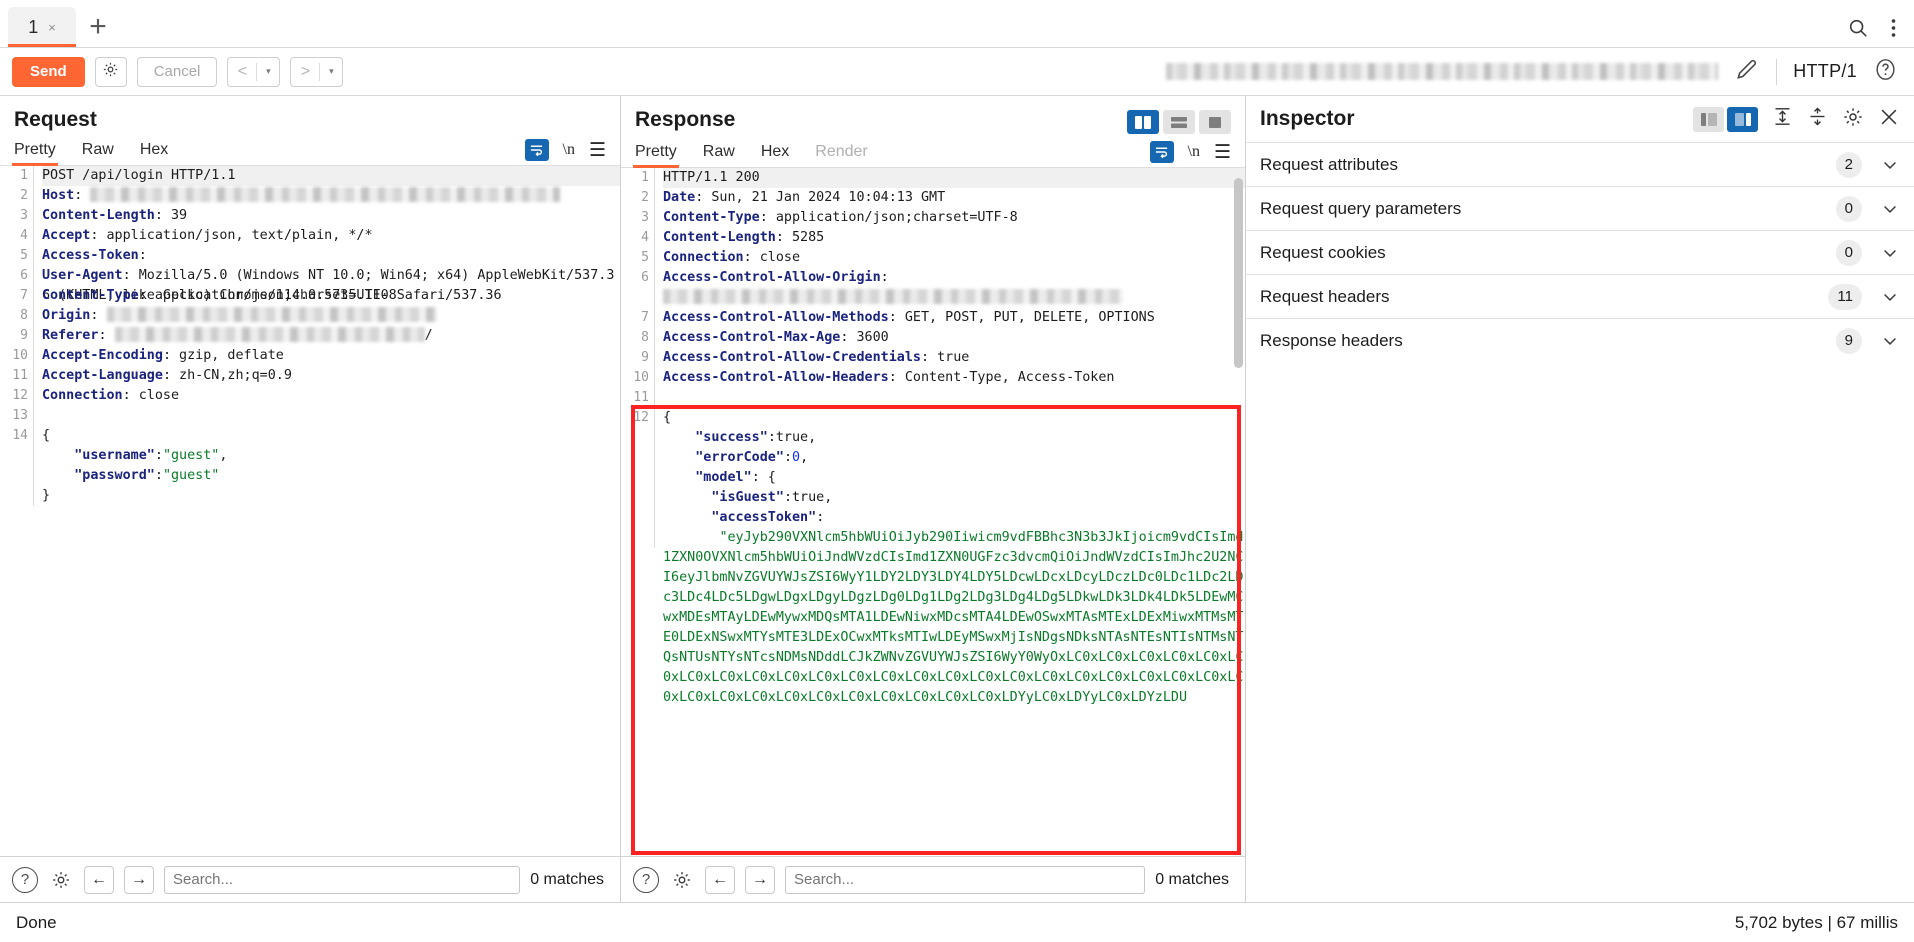 The width and height of the screenshot is (1914, 942). Describe the element at coordinates (331, 316) in the screenshot. I see `code-line: Origin:` at that location.